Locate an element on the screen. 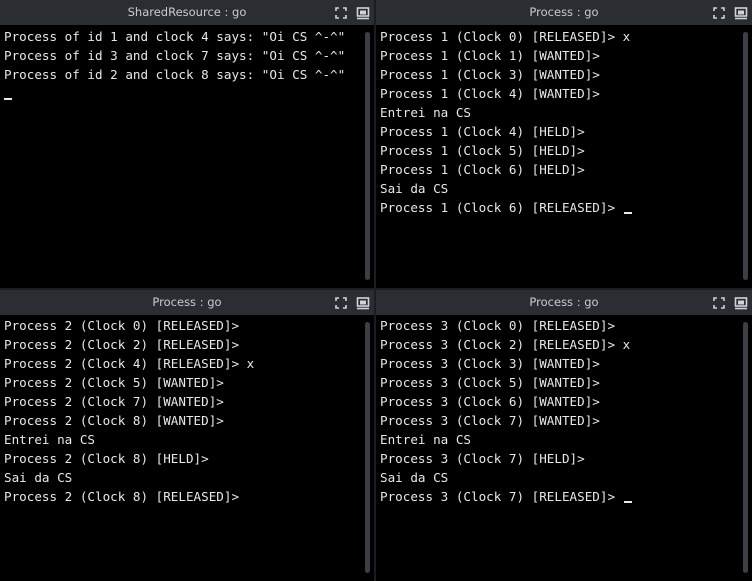 The width and height of the screenshot is (752, 581). terminal-line: Process 3 (Clock 2) [RELEASED]> x is located at coordinates (505, 344).